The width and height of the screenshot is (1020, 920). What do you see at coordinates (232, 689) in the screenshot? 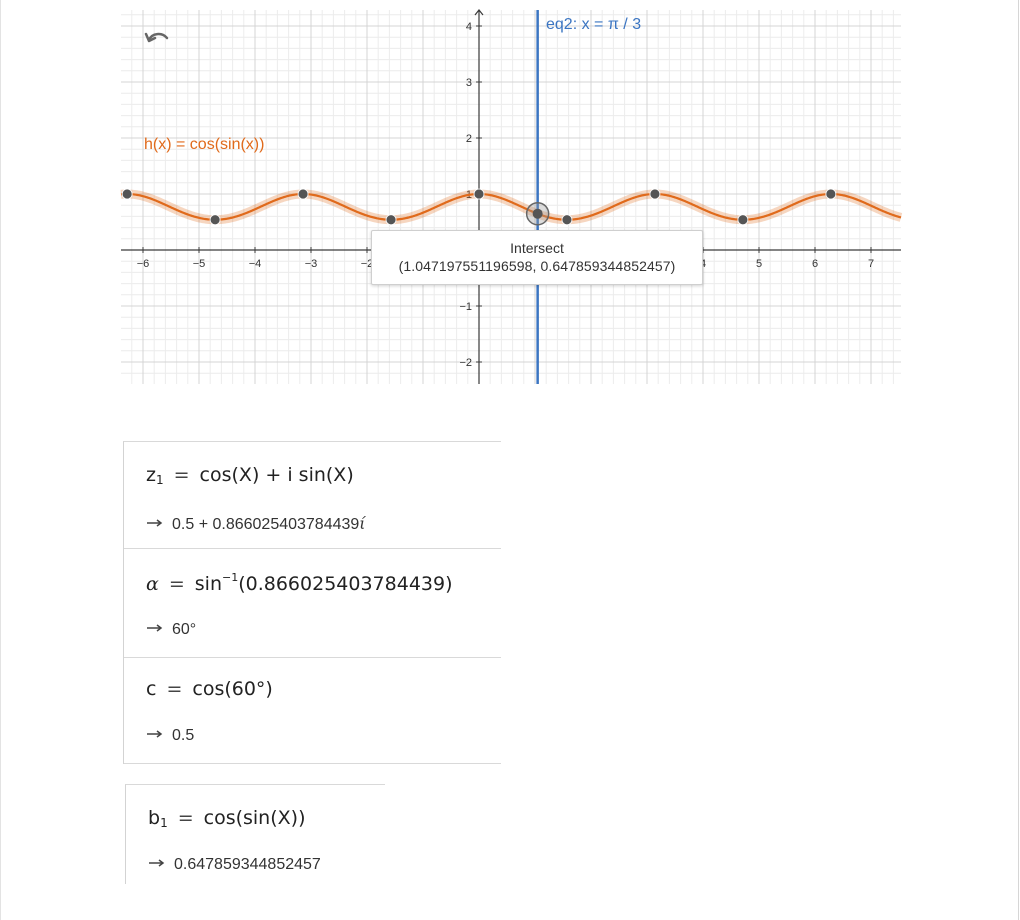
I see `definition-rhs: cos(60°)` at bounding box center [232, 689].